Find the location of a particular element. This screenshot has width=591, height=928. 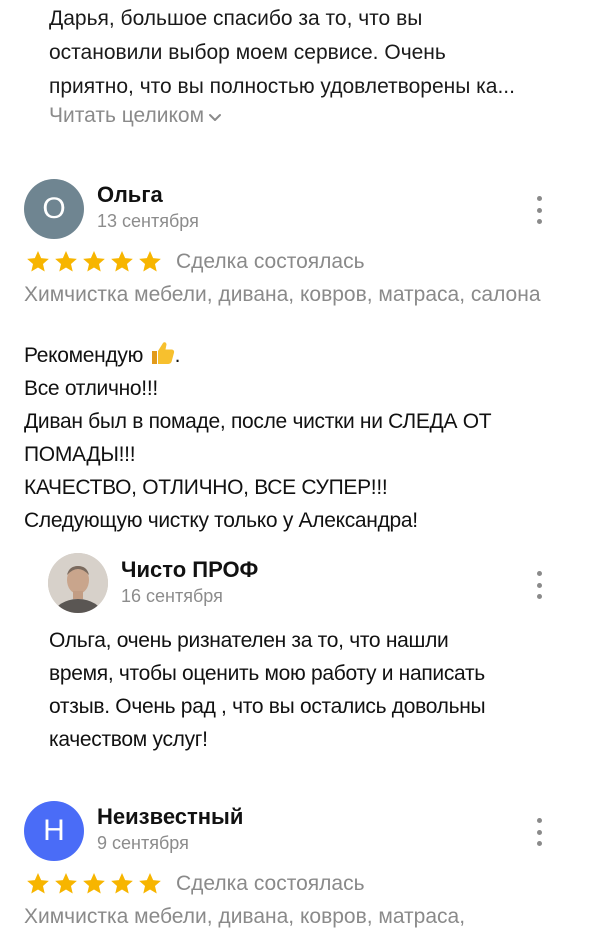

avatar: О is located at coordinates (54, 209).